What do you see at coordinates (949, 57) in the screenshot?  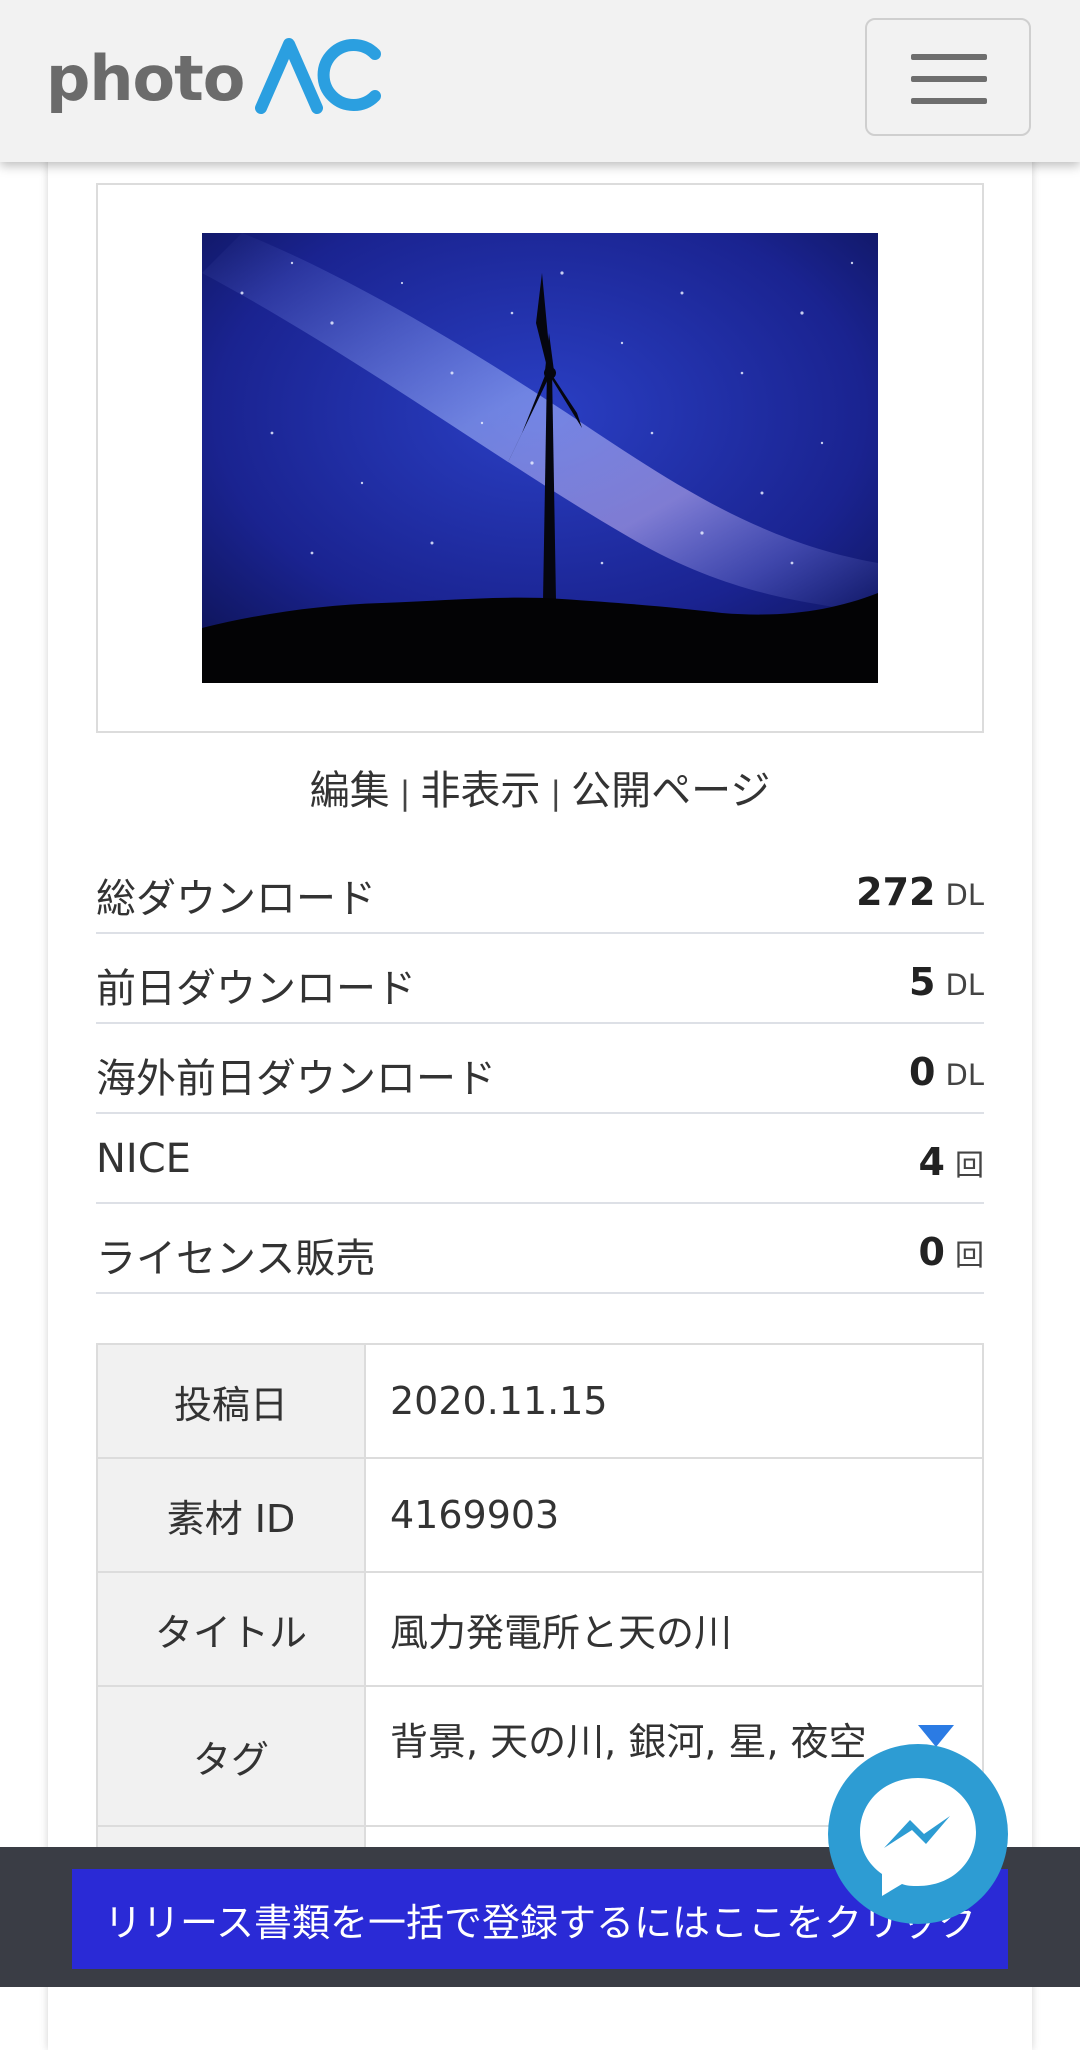 I see `hamburger-icon` at bounding box center [949, 57].